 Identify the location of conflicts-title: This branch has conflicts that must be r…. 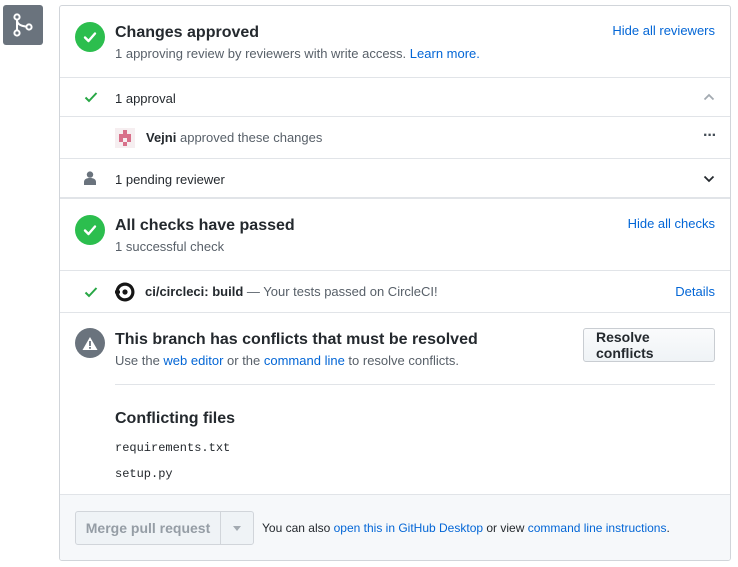
(296, 339).